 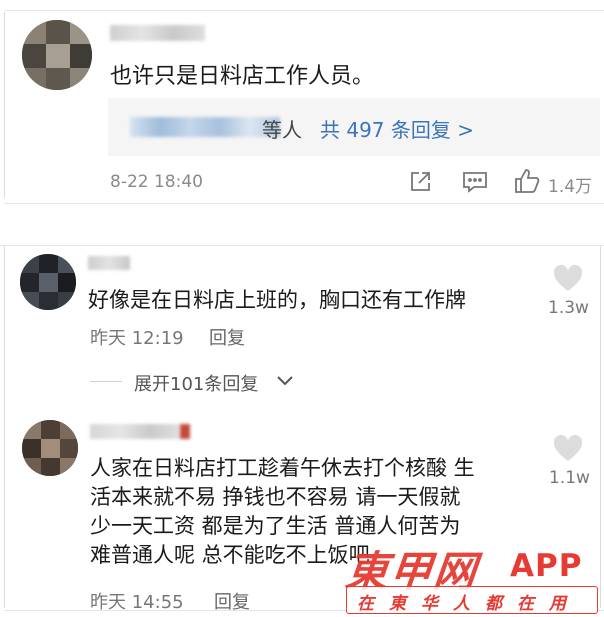 What do you see at coordinates (546, 566) in the screenshot?
I see `watermark-app: APP` at bounding box center [546, 566].